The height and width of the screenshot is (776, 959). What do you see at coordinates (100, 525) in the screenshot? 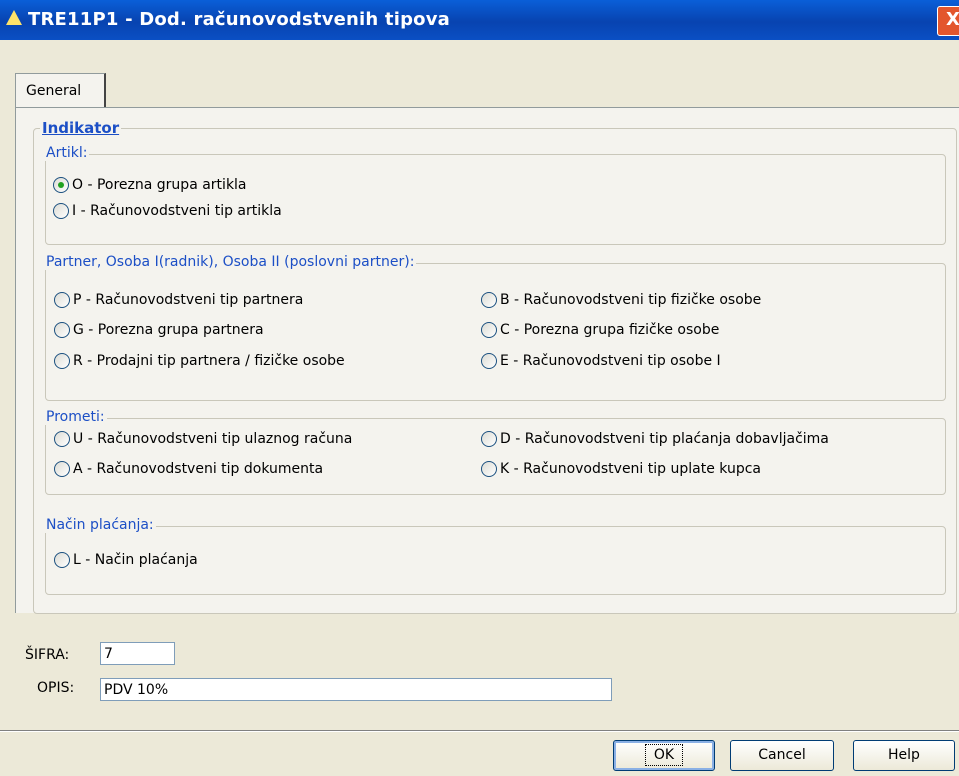
I see `nacin-placanja-legend: Način plaćanja:` at bounding box center [100, 525].